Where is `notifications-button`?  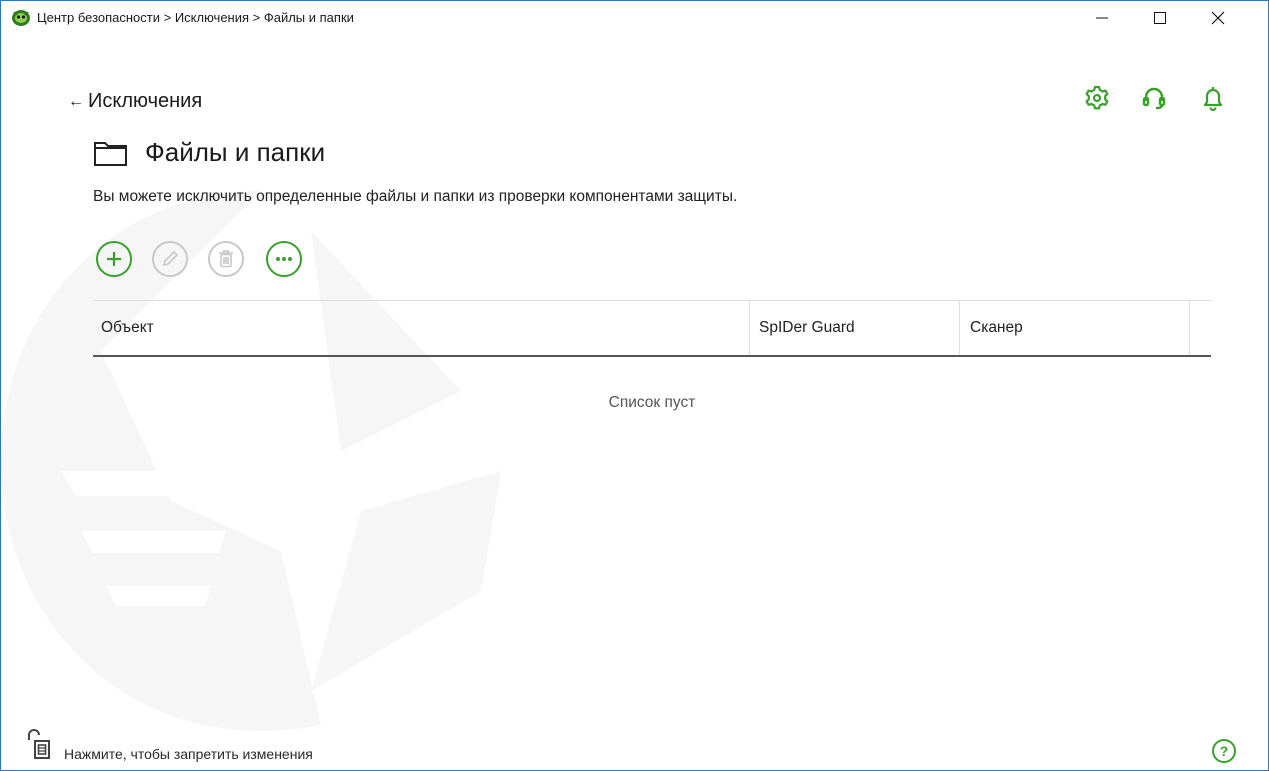 notifications-button is located at coordinates (1213, 98).